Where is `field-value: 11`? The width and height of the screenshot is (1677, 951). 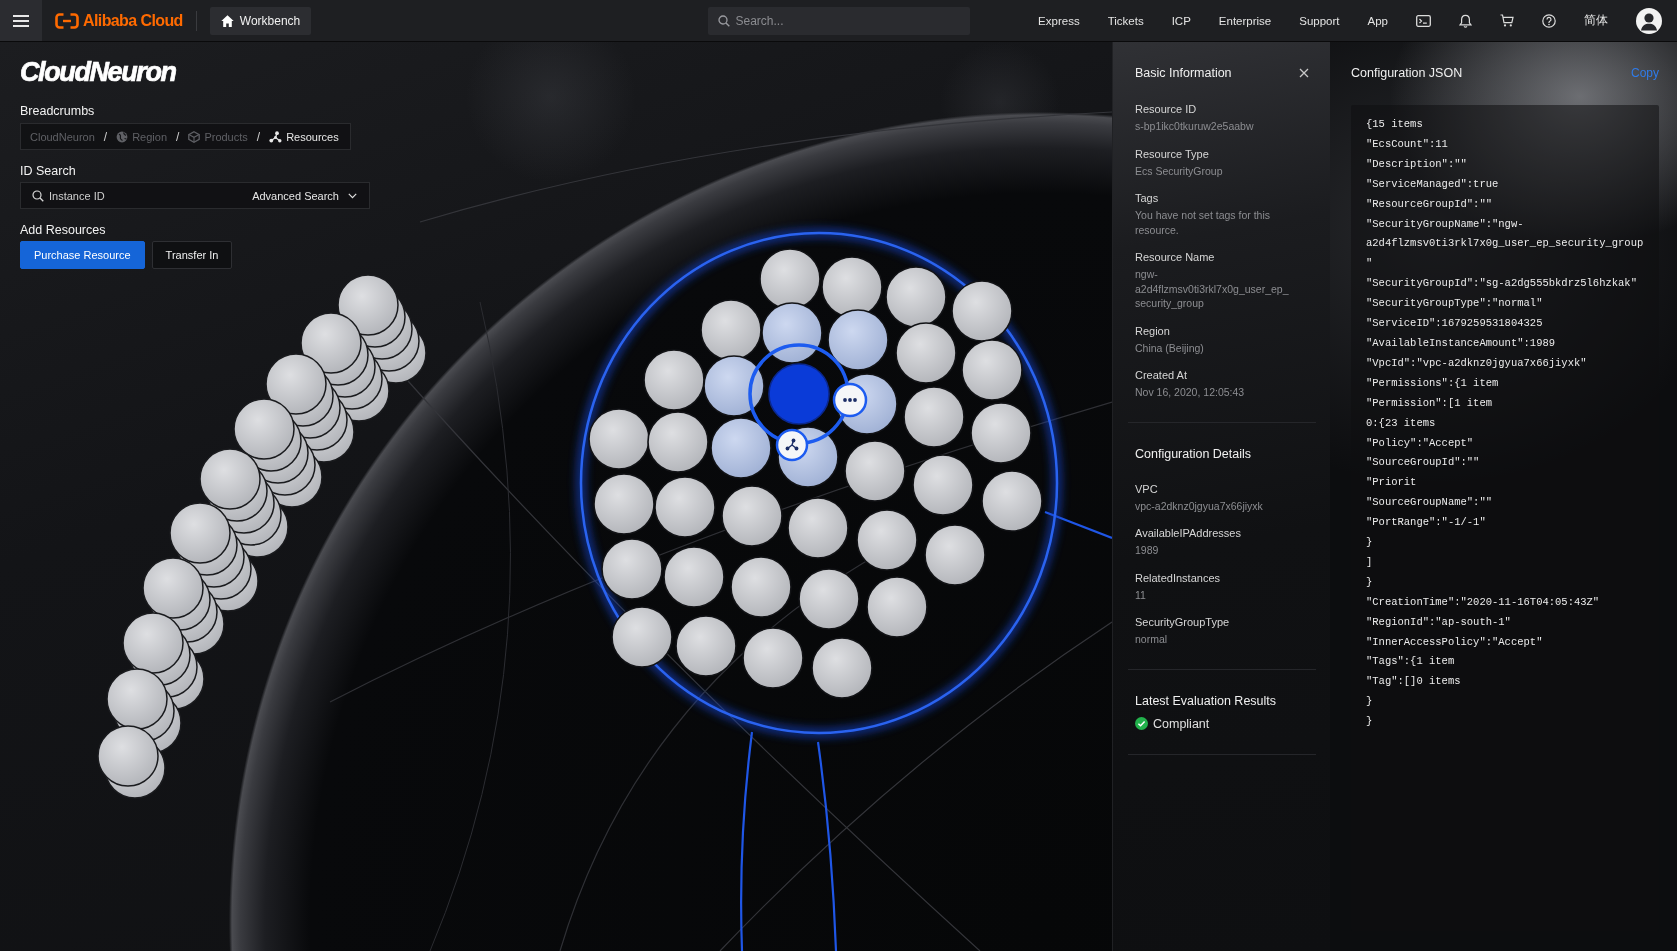 field-value: 11 is located at coordinates (1141, 594).